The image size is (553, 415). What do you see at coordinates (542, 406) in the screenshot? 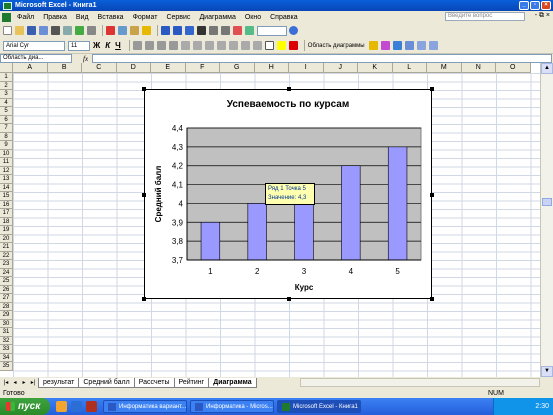
I see `clock: 2:30` at bounding box center [542, 406].